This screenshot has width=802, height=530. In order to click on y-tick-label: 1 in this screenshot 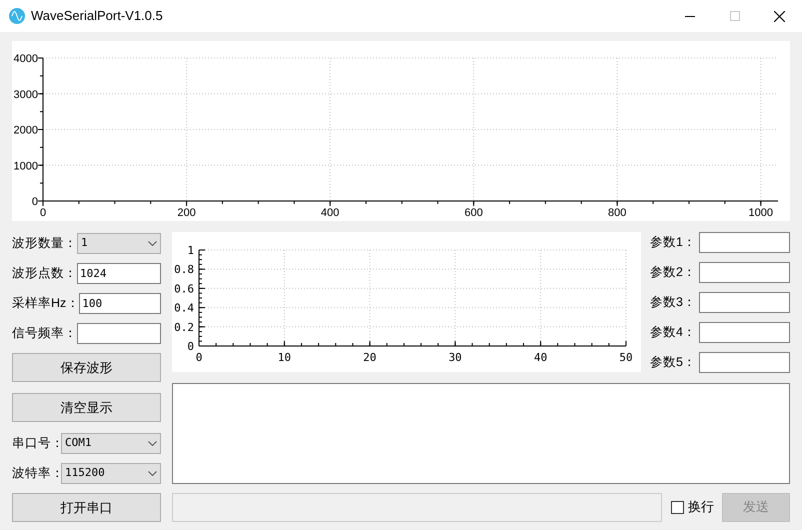, I will do `click(190, 250)`.